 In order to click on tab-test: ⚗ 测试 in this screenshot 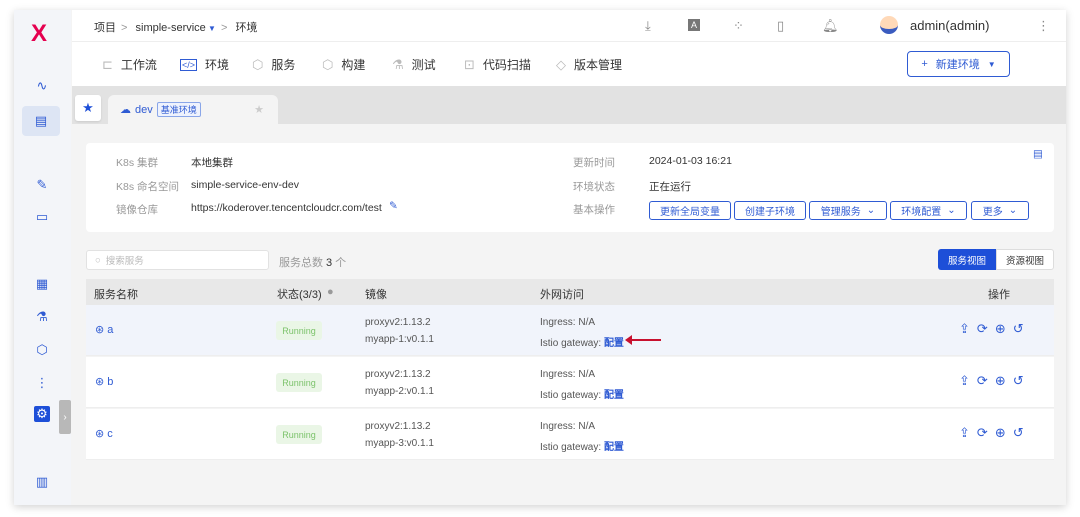, I will do `click(414, 64)`.